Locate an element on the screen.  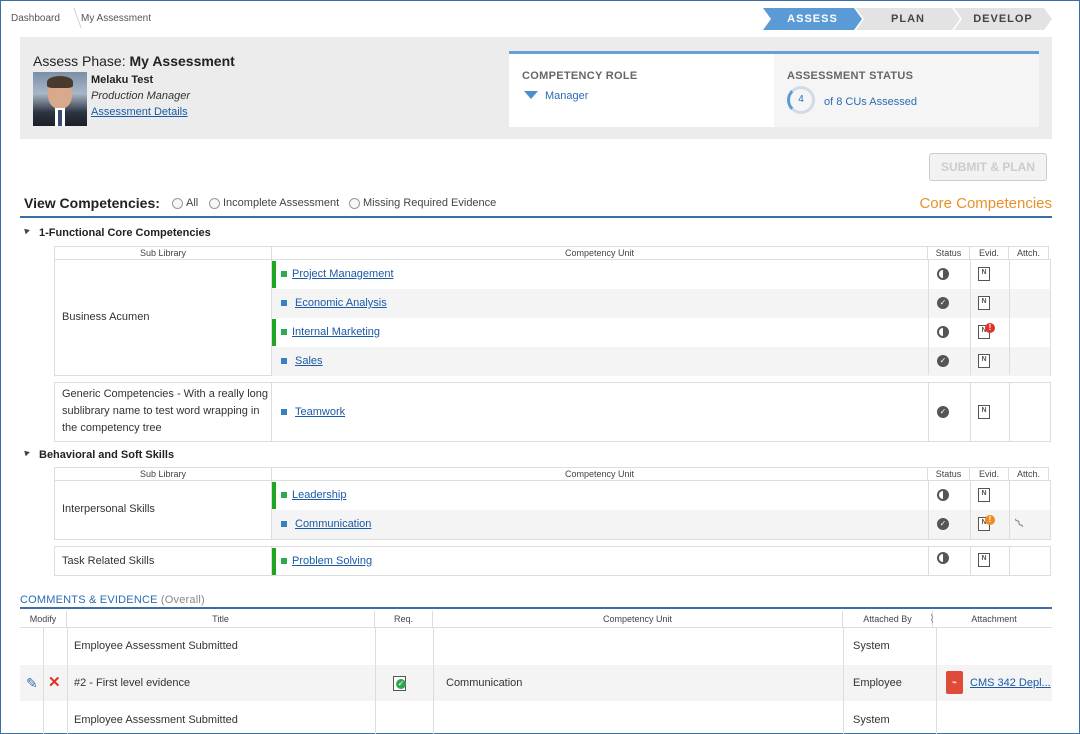
sublibrary-name: Interpersonal Skills is located at coordinates (108, 509).